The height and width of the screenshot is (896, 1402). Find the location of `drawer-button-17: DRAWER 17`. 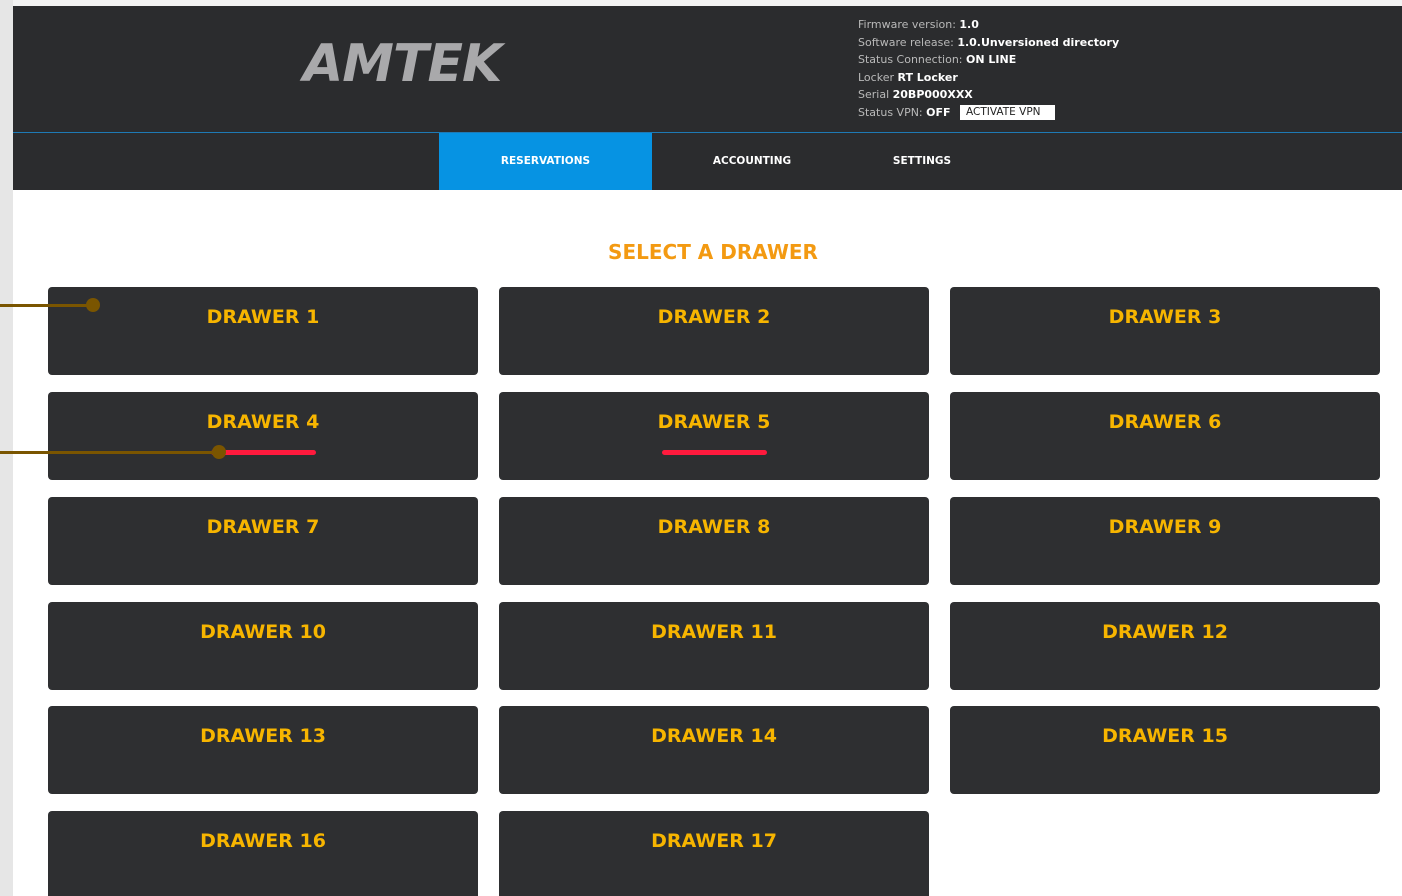

drawer-button-17: DRAWER 17 is located at coordinates (714, 853).